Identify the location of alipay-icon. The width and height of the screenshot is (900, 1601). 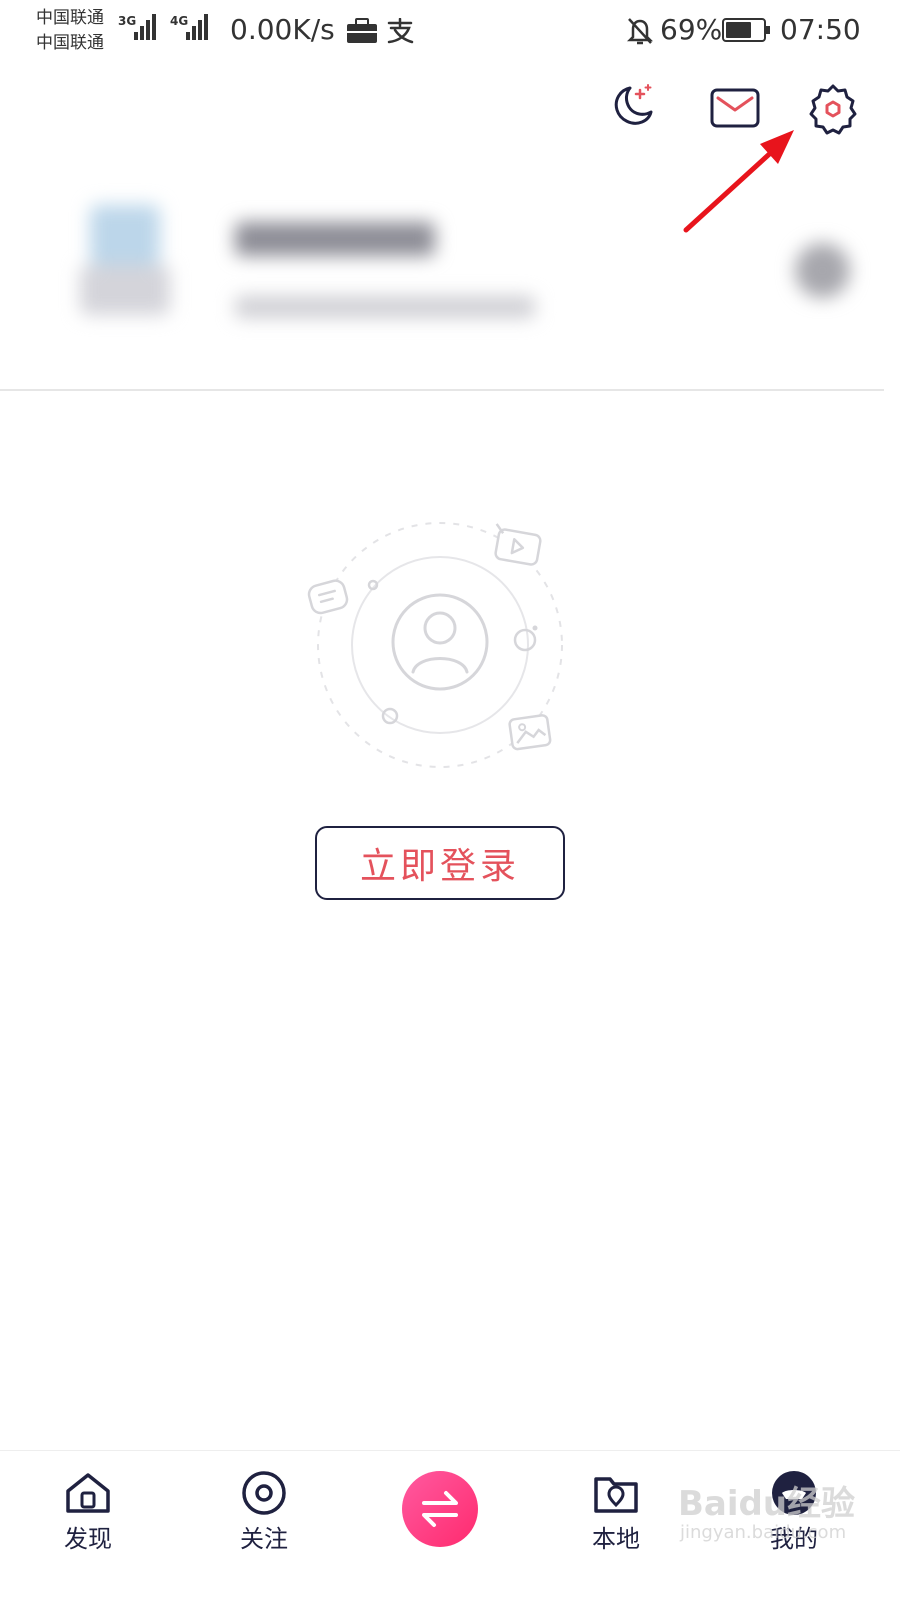
(400, 31).